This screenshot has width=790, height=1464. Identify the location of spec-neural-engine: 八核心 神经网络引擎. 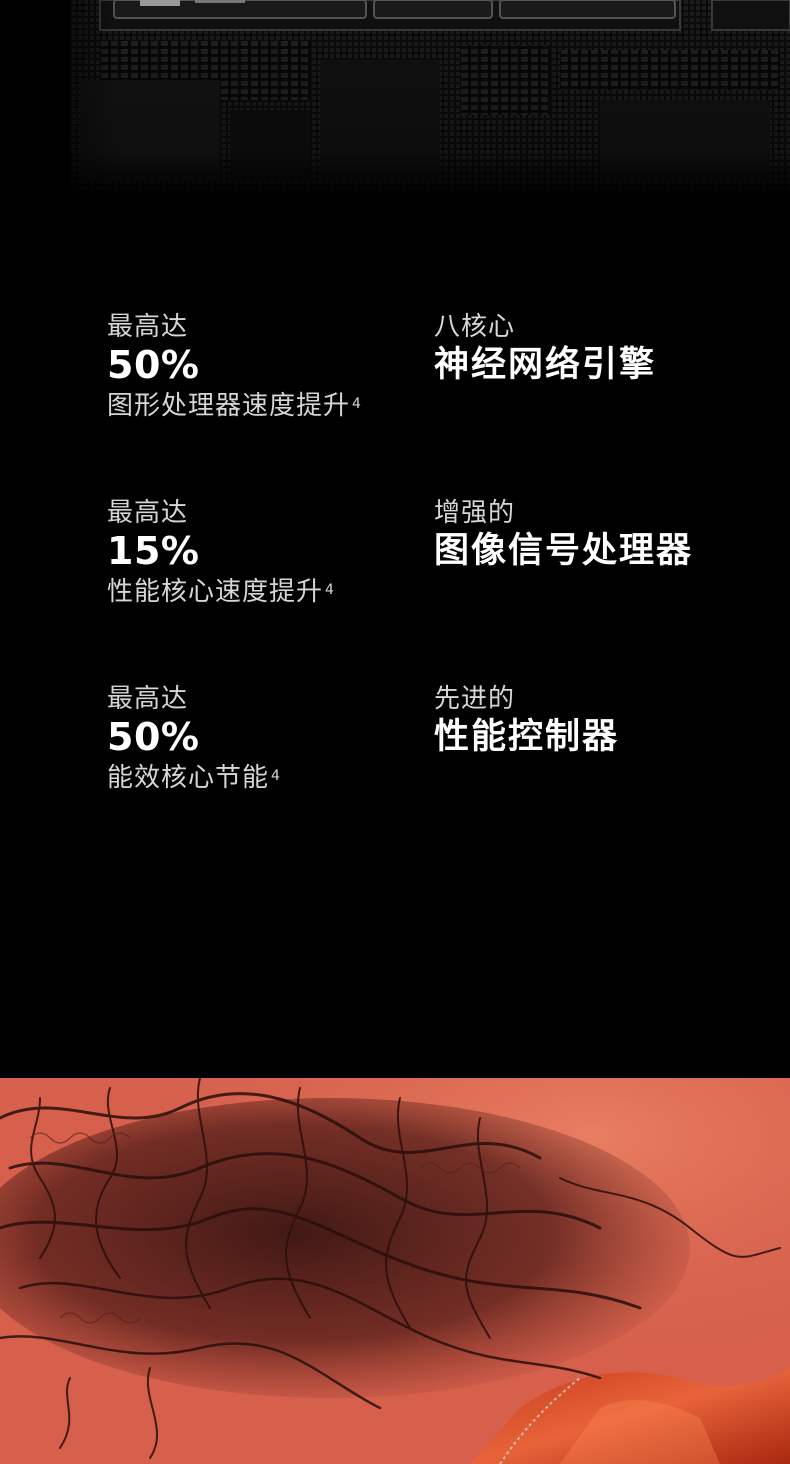
(604, 350).